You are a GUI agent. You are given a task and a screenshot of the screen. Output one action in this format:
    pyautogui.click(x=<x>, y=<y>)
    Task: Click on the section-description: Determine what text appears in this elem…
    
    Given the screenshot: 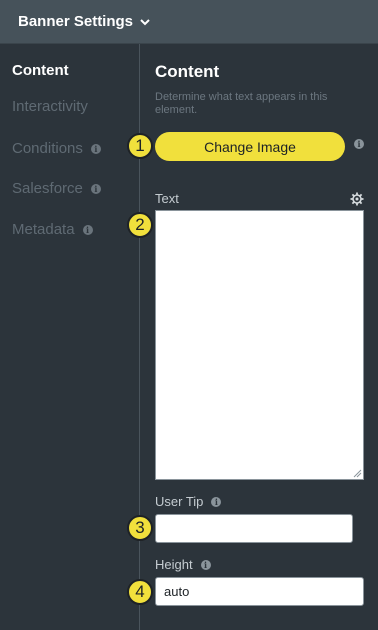 What is the action you would take?
    pyautogui.click(x=241, y=103)
    